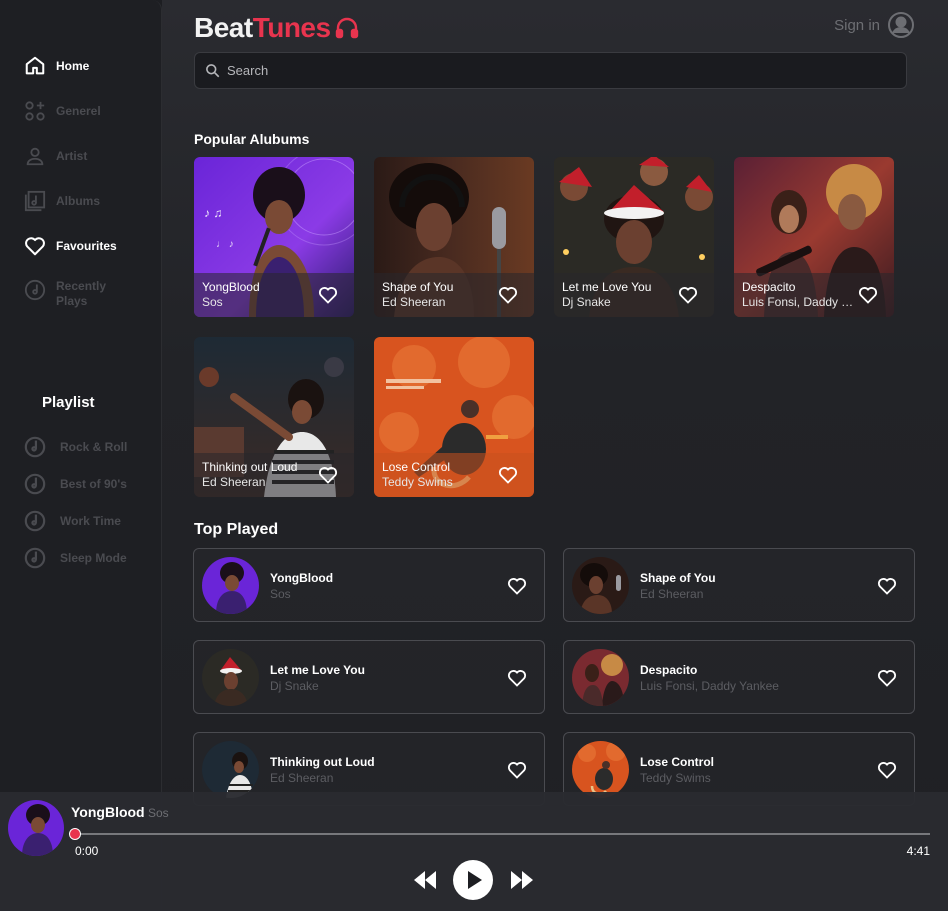 This screenshot has height=911, width=948. I want to click on playlist-item-best-of-90s: Best of 90's, so click(75, 484).